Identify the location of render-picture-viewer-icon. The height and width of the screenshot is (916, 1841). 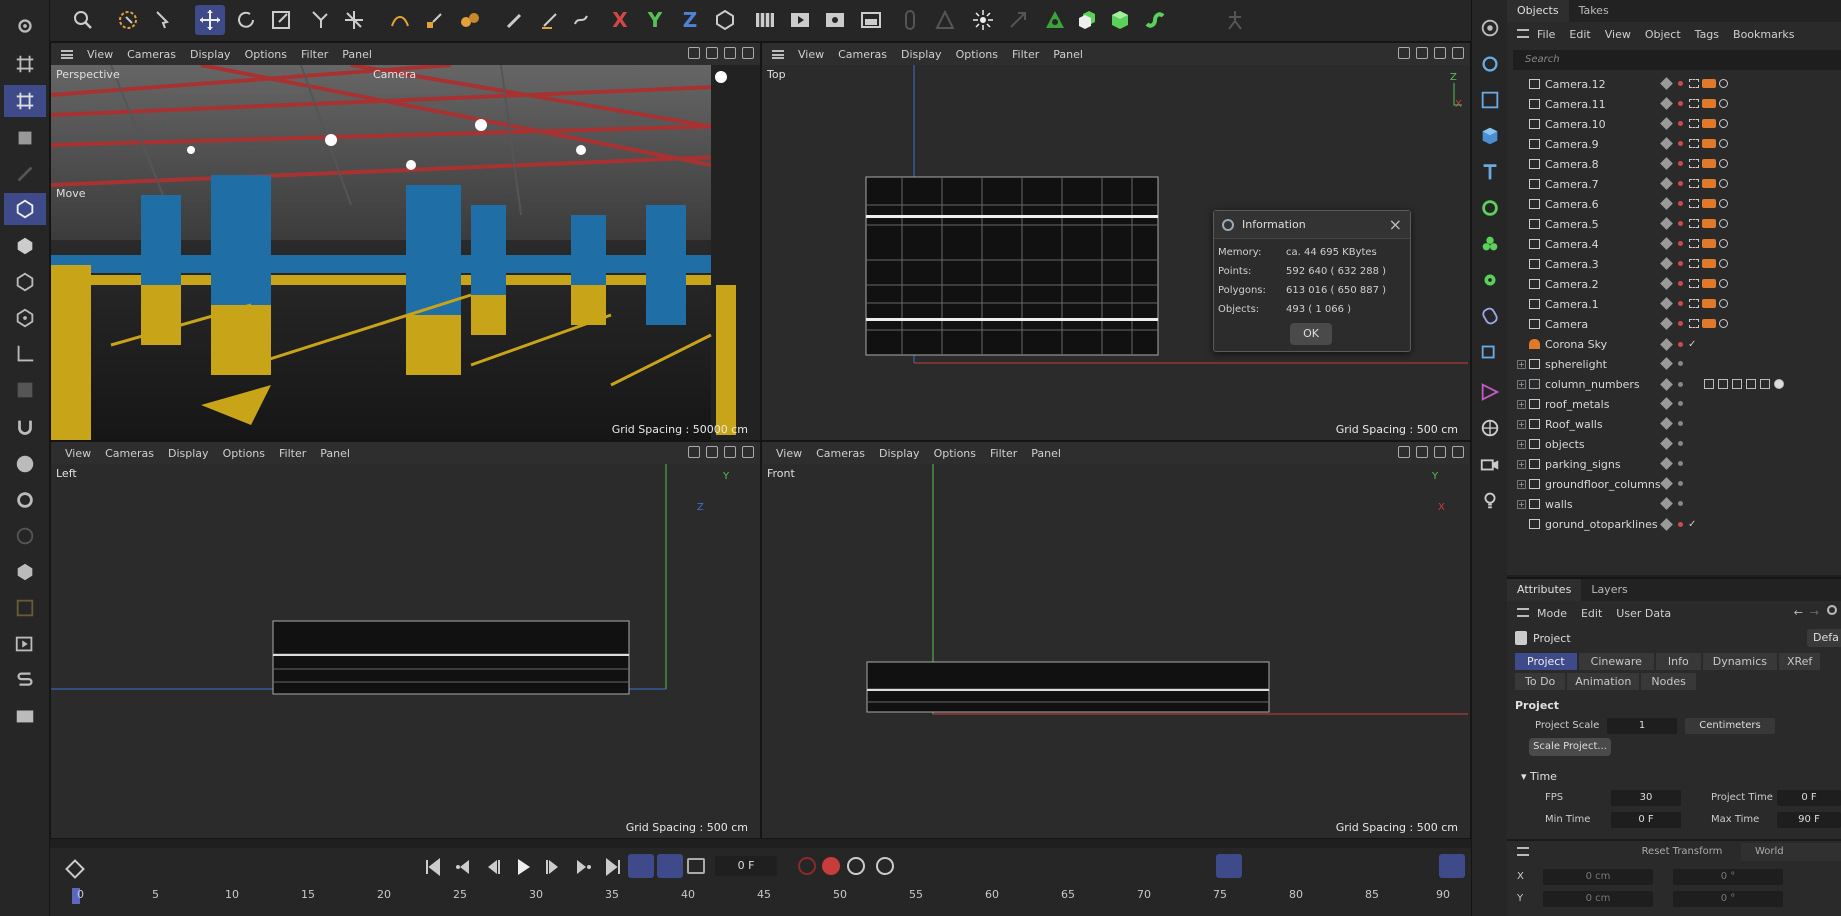
(800, 20).